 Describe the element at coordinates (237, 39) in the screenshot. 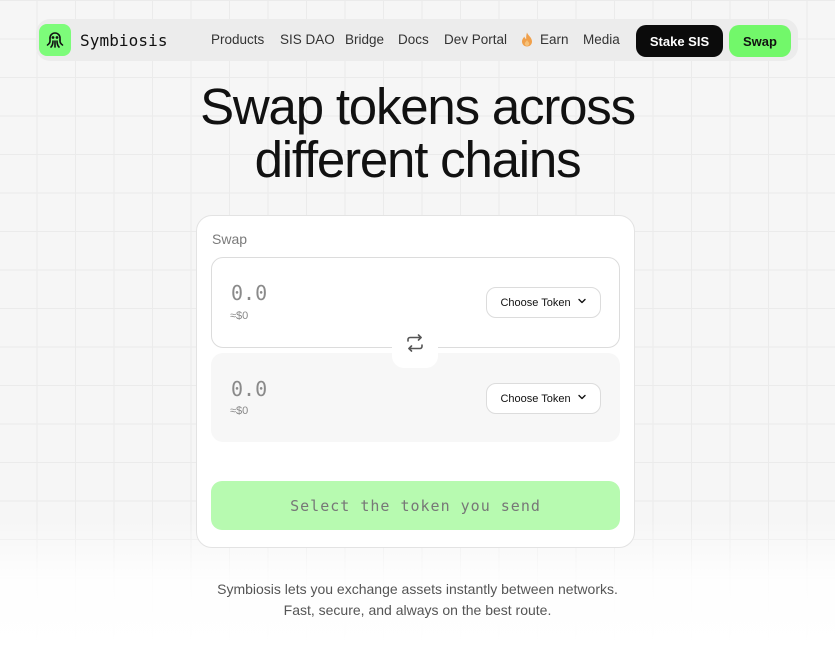

I see `nav-link-products: Products` at that location.